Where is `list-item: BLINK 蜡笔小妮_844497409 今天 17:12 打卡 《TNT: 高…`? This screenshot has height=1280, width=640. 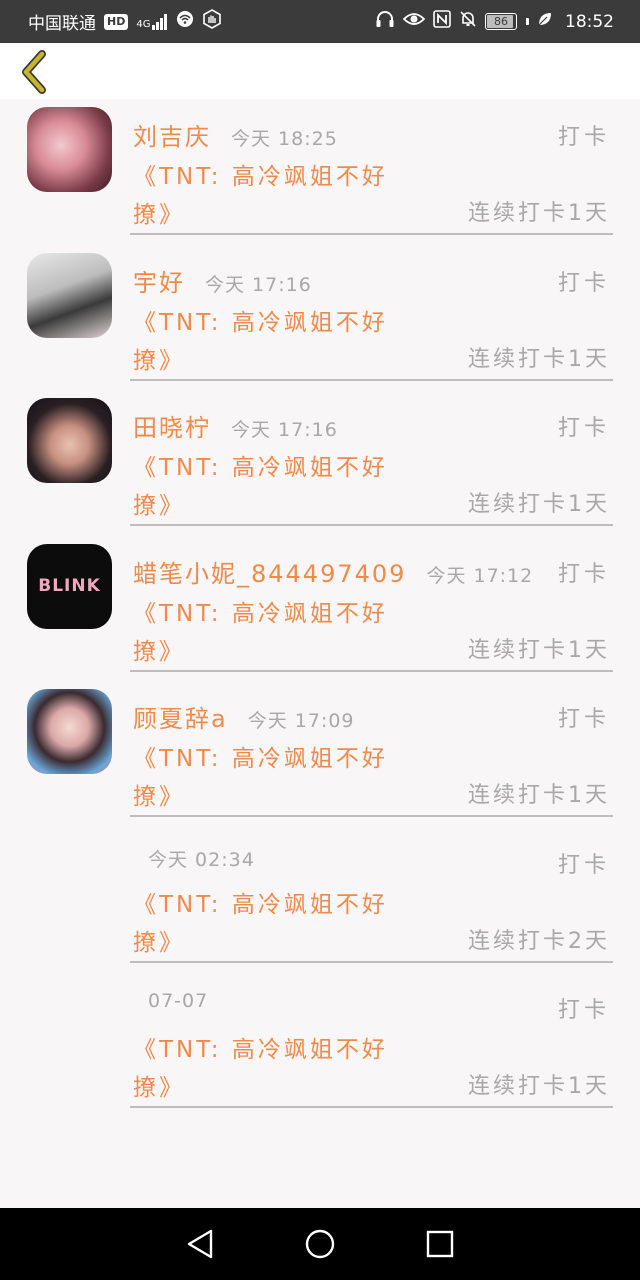 list-item: BLINK 蜡笔小妮_844497409 今天 17:12 打卡 《TNT: 高… is located at coordinates (320, 609).